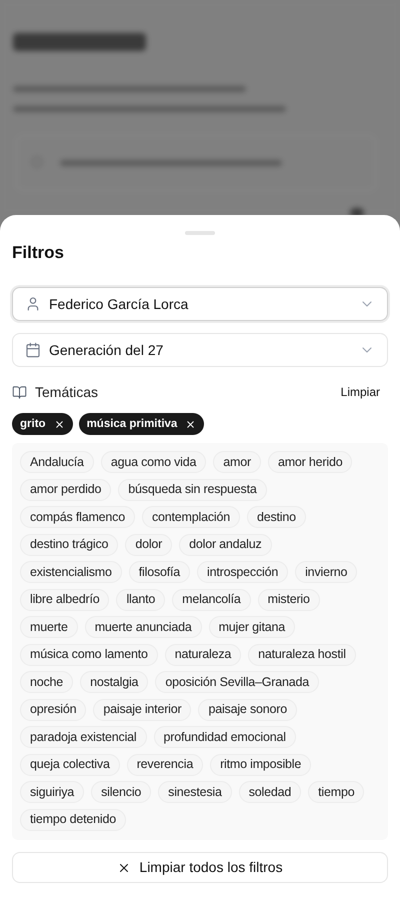 The height and width of the screenshot is (897, 400). What do you see at coordinates (200, 304) in the screenshot?
I see `select-field: Federico García Lorca` at bounding box center [200, 304].